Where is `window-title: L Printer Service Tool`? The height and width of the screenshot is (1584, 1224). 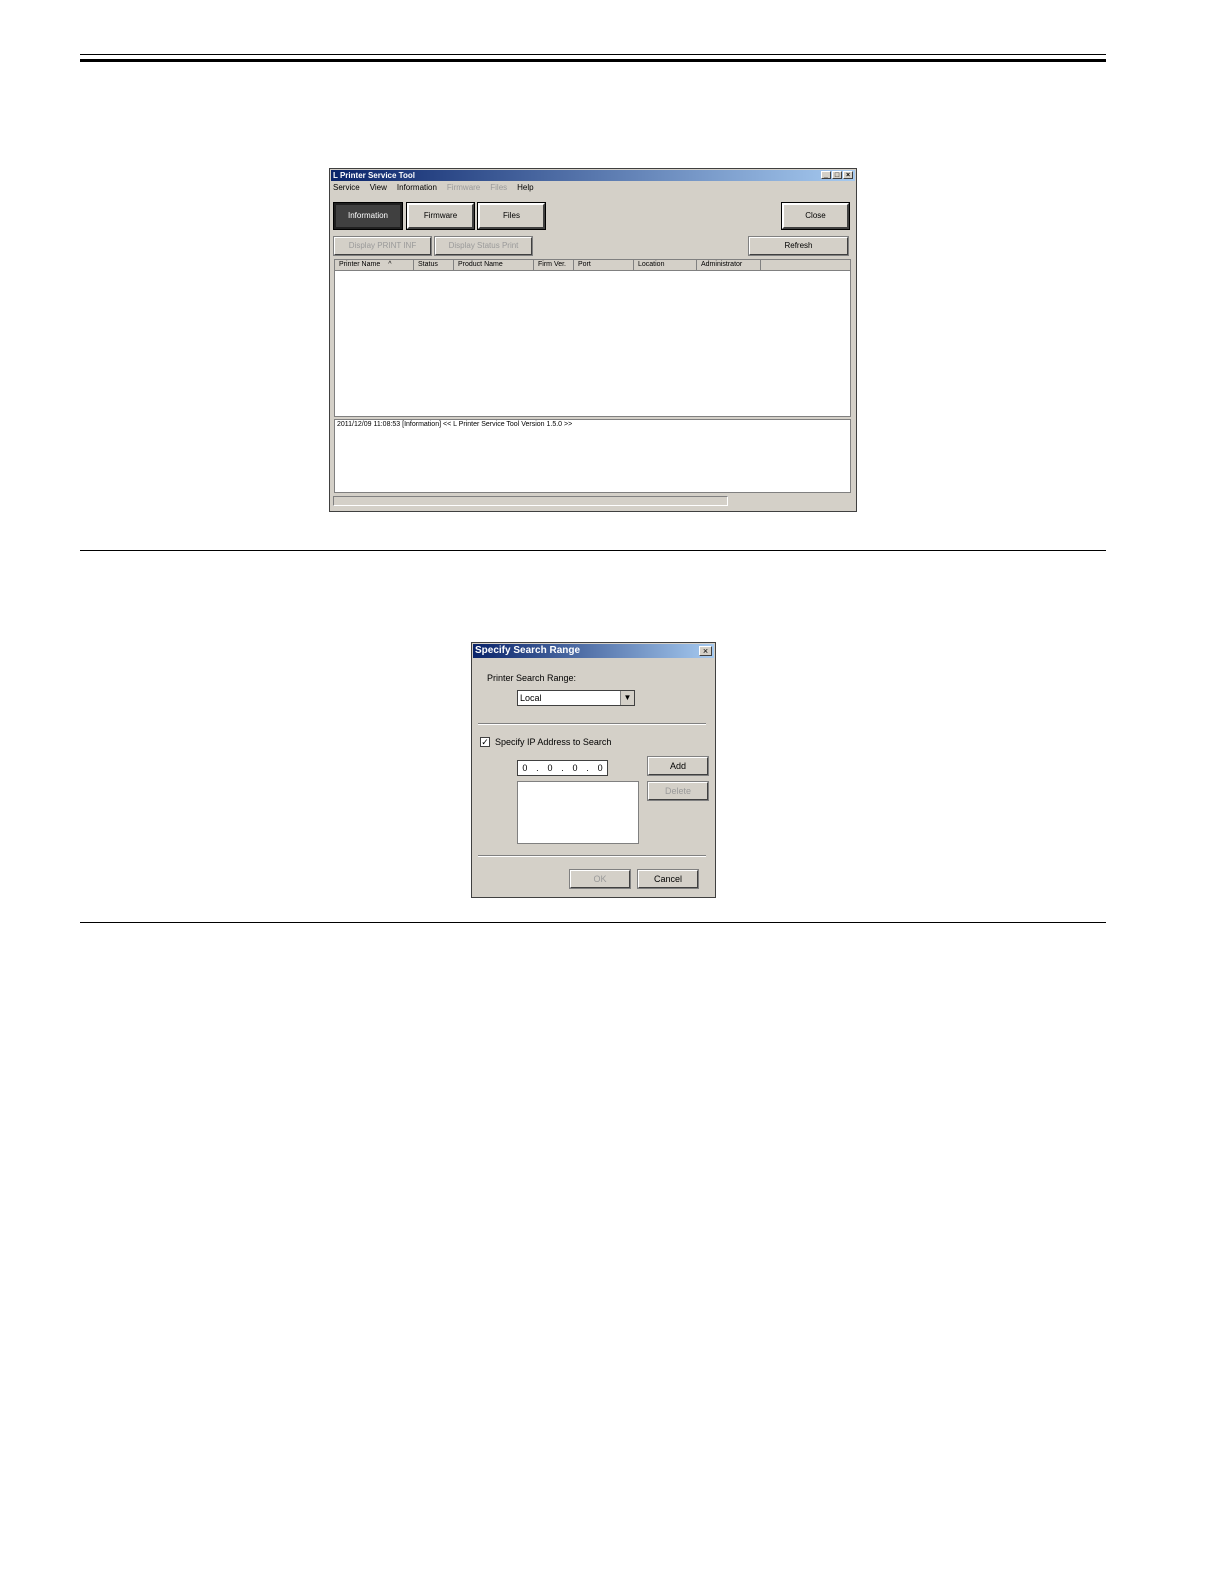
window-title: L Printer Service Tool is located at coordinates (374, 175).